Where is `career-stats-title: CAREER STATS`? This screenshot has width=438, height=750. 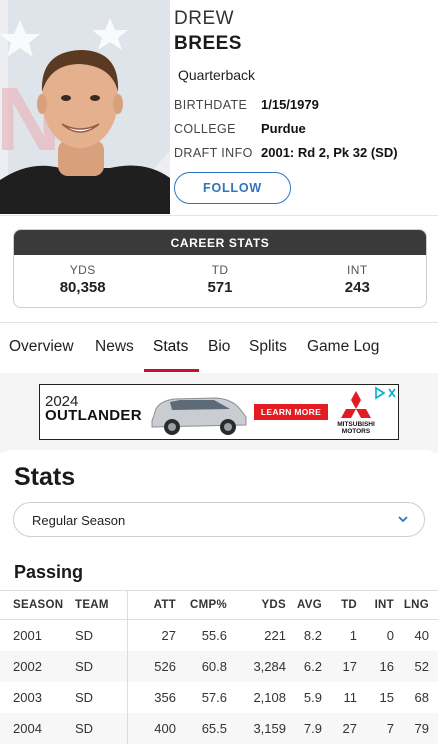 career-stats-title: CAREER STATS is located at coordinates (220, 242).